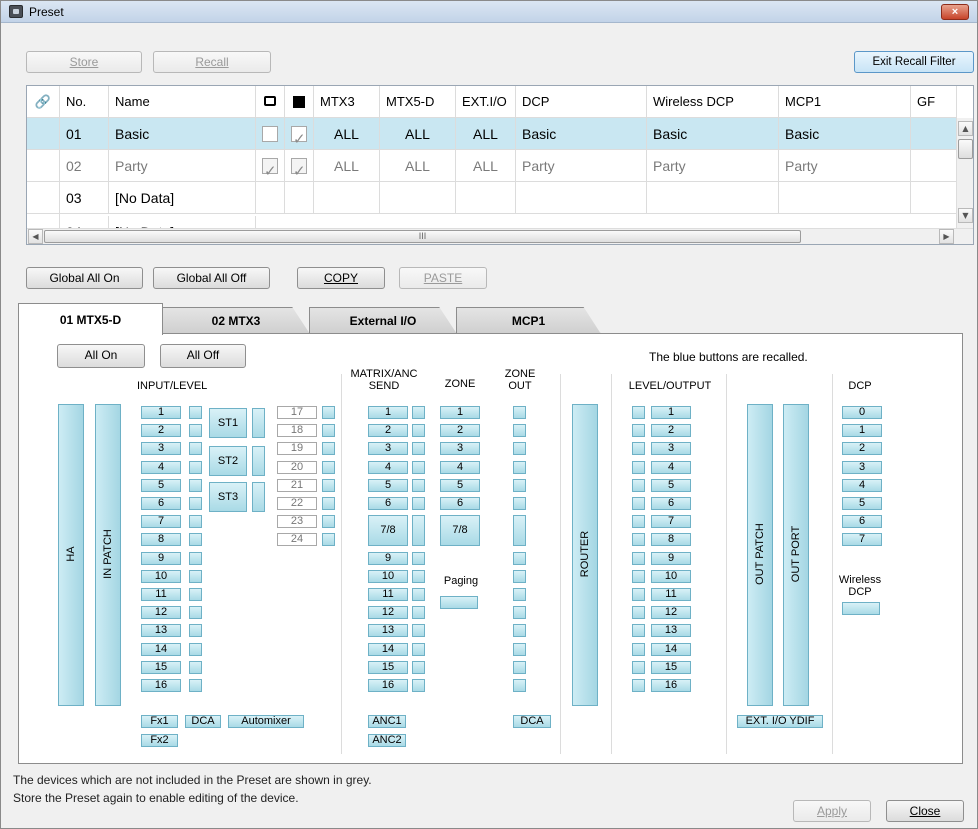  I want to click on col-clock, so click(299, 102).